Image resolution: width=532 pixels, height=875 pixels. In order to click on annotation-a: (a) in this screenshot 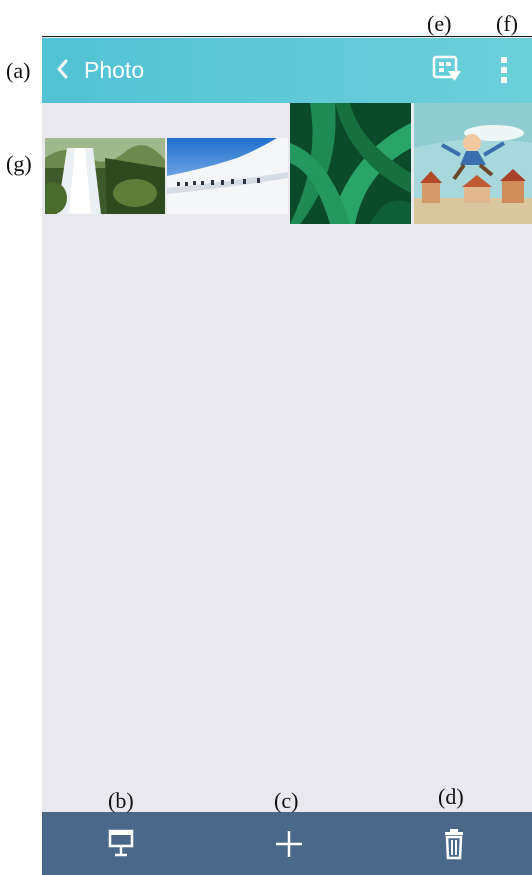, I will do `click(18, 70)`.